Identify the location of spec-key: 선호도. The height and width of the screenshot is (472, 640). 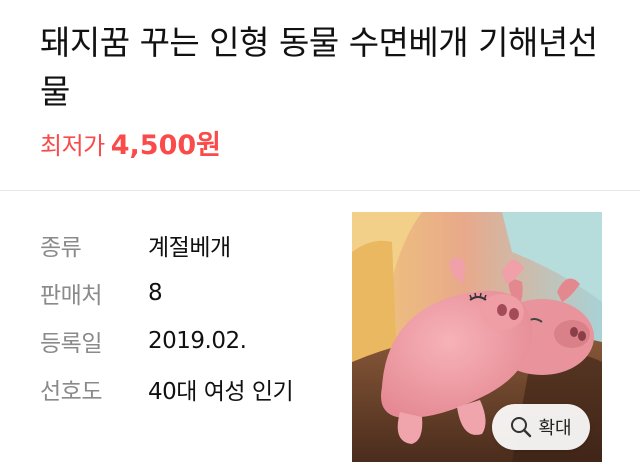
(71, 392).